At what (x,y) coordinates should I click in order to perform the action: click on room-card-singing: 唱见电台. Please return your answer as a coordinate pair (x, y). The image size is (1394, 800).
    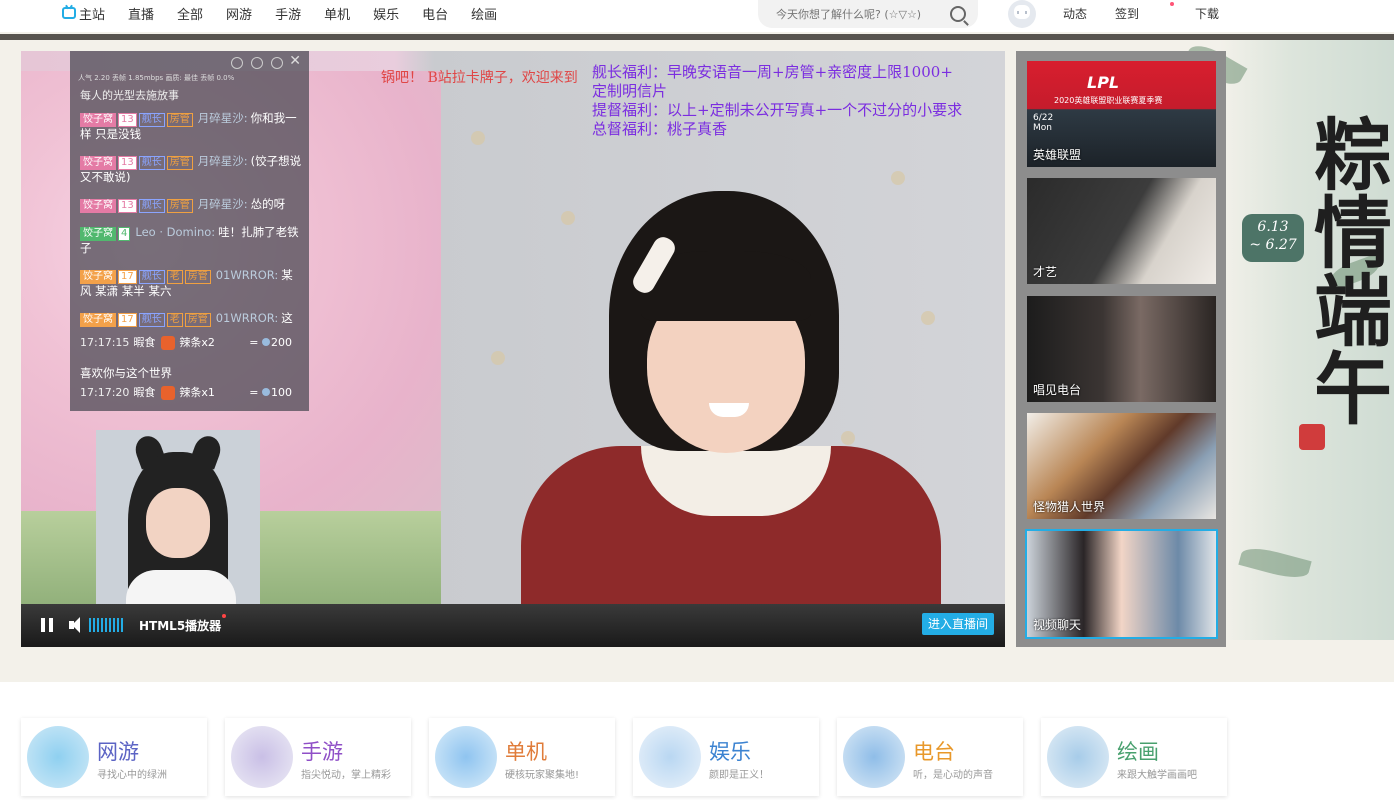
    Looking at the image, I should click on (1121, 349).